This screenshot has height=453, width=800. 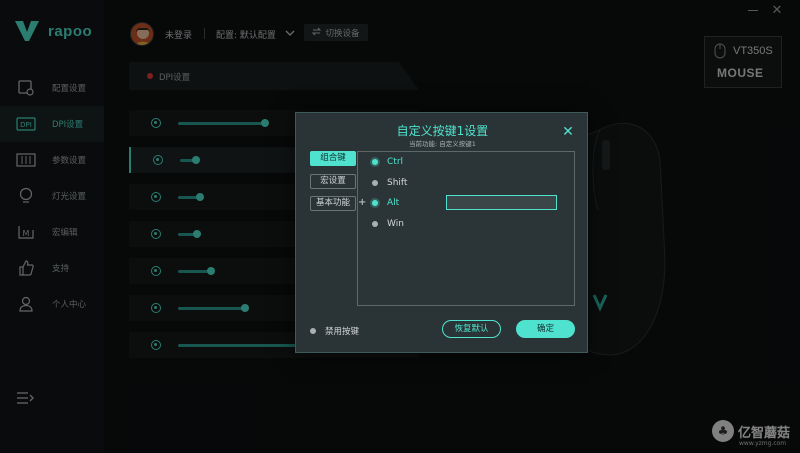 I want to click on dialog-subtitle: 当前功能: 自定义按键1, so click(x=442, y=144).